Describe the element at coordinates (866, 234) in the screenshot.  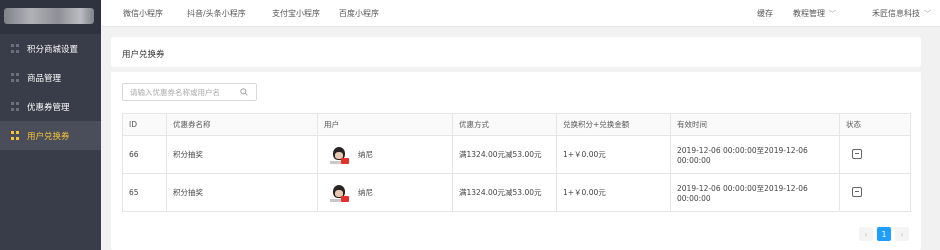
I see `prev-page-button: ‹` at that location.